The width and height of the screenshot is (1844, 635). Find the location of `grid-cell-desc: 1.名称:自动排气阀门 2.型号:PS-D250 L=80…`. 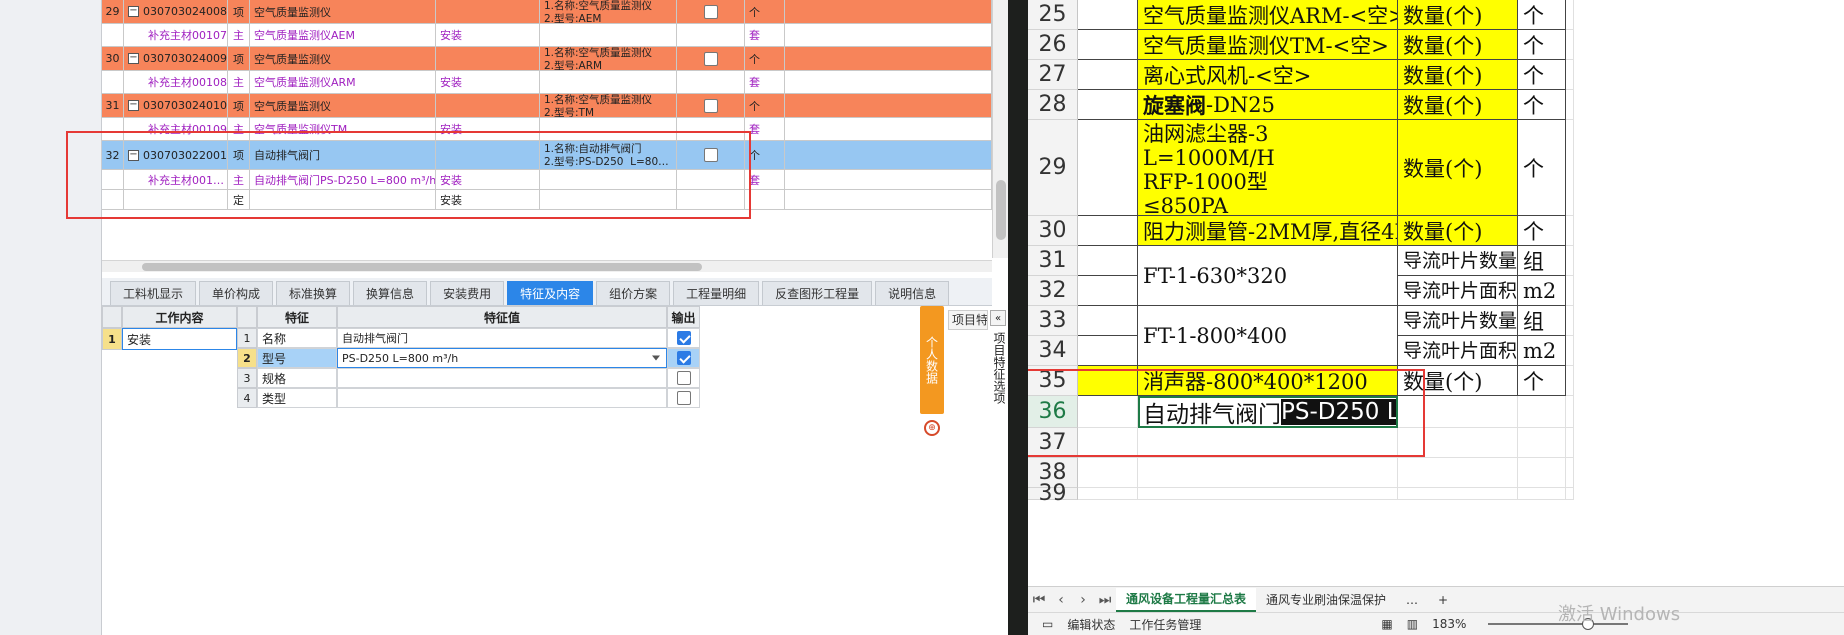

grid-cell-desc: 1.名称:自动排气阀门 2.型号:PS-D250 L=80… is located at coordinates (608, 155).